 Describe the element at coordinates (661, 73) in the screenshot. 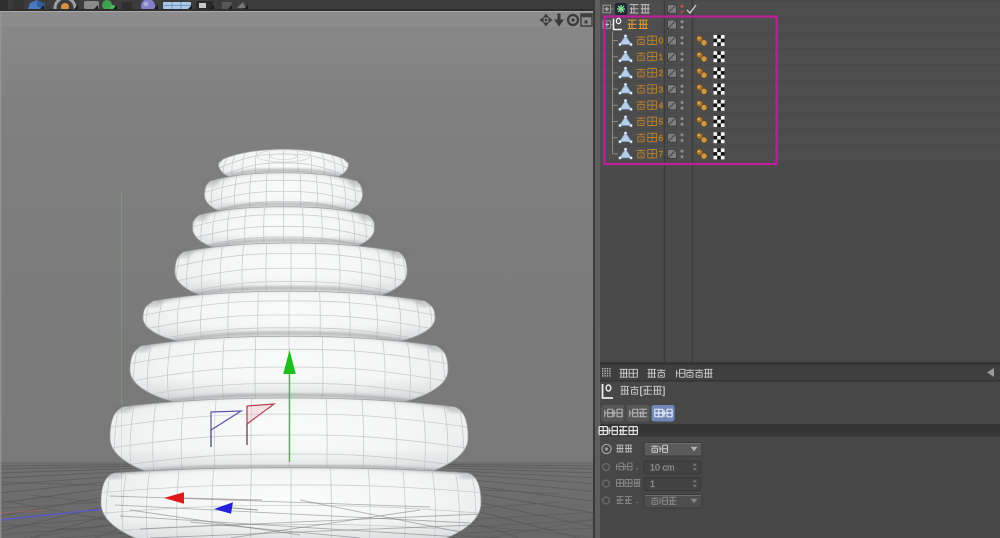

I see `svg-text: 2` at that location.